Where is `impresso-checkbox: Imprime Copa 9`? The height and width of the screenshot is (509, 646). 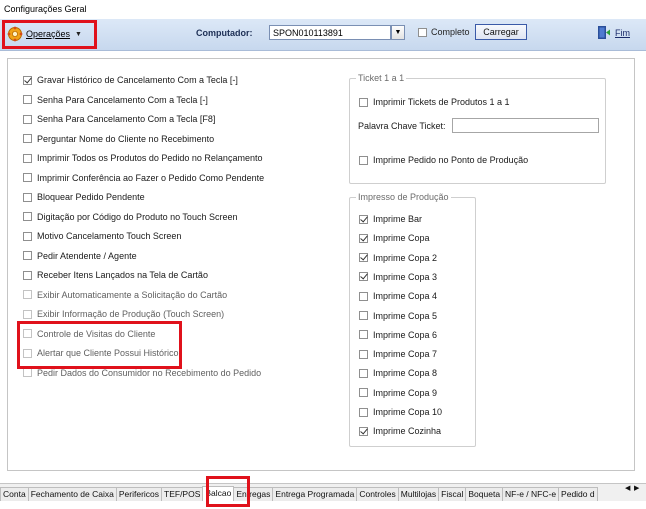
impresso-checkbox: Imprime Copa 9 is located at coordinates (398, 393).